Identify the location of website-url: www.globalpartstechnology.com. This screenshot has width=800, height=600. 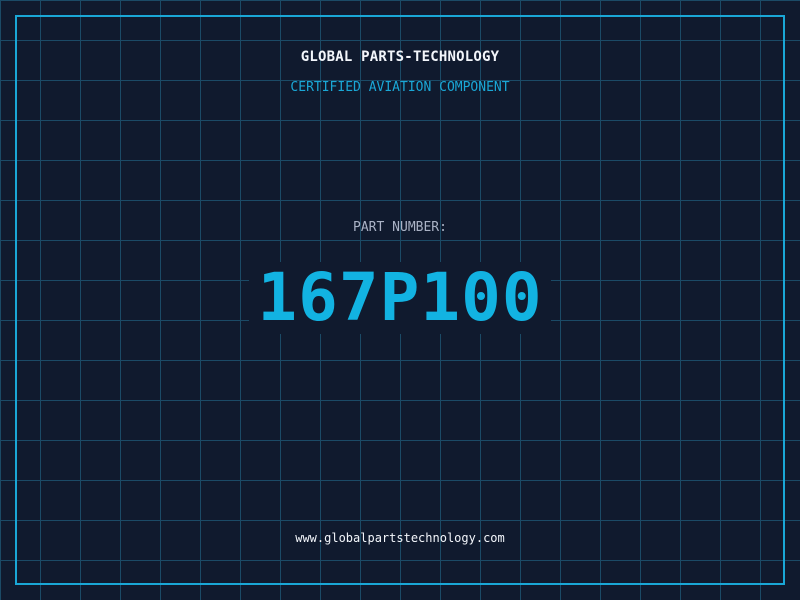
(400, 538).